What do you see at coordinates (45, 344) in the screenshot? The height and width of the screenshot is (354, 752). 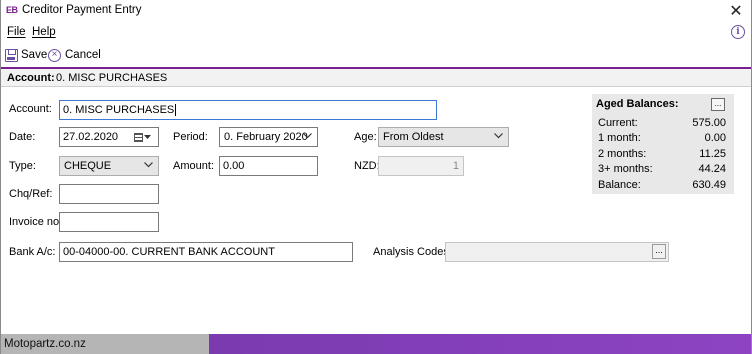 I see `company-name: Motopartz.co.nz` at bounding box center [45, 344].